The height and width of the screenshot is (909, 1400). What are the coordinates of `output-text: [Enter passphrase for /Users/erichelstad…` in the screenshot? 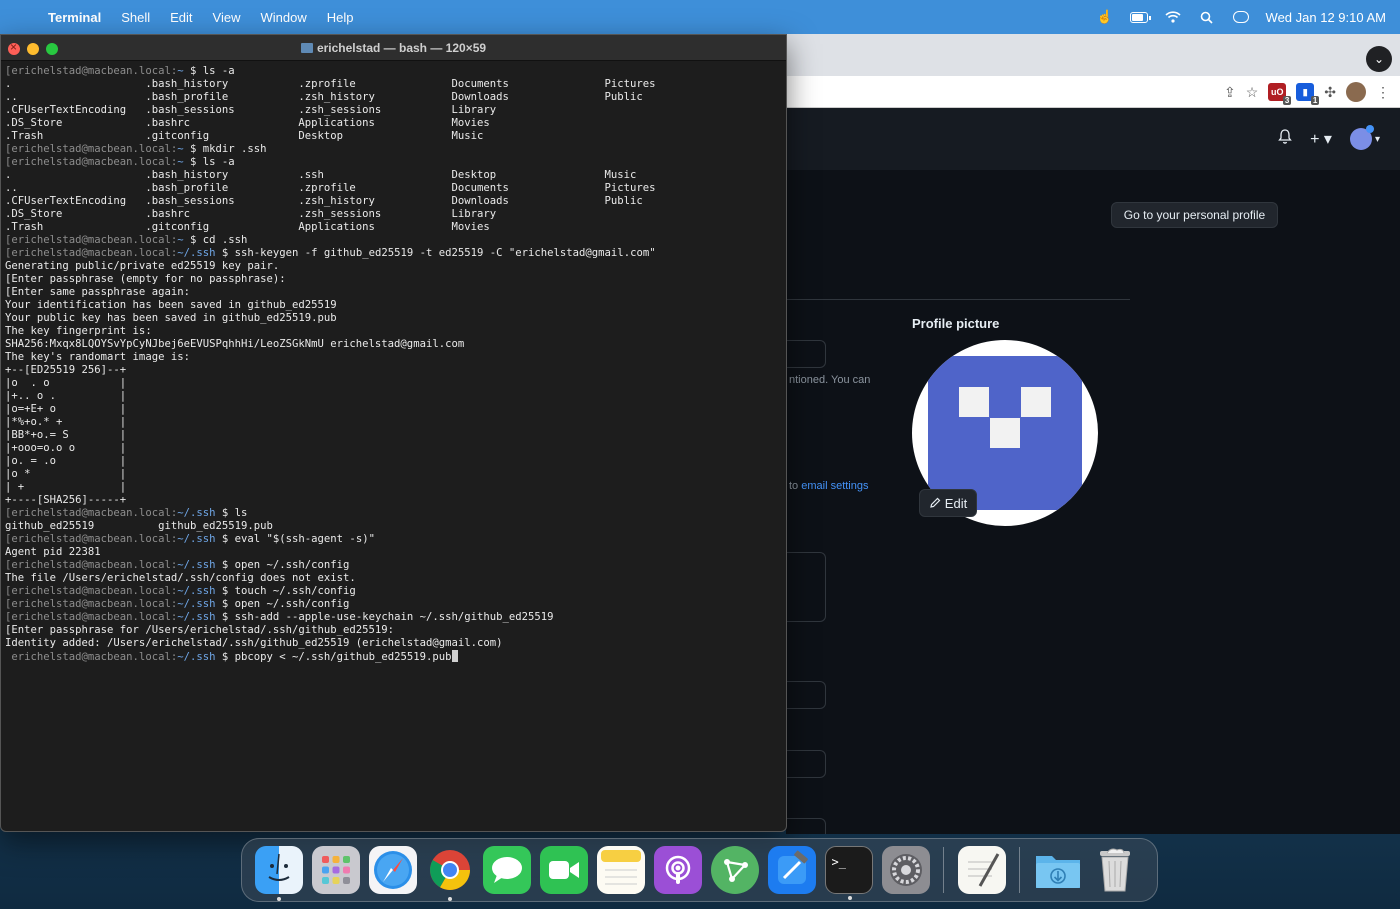 It's located at (200, 630).